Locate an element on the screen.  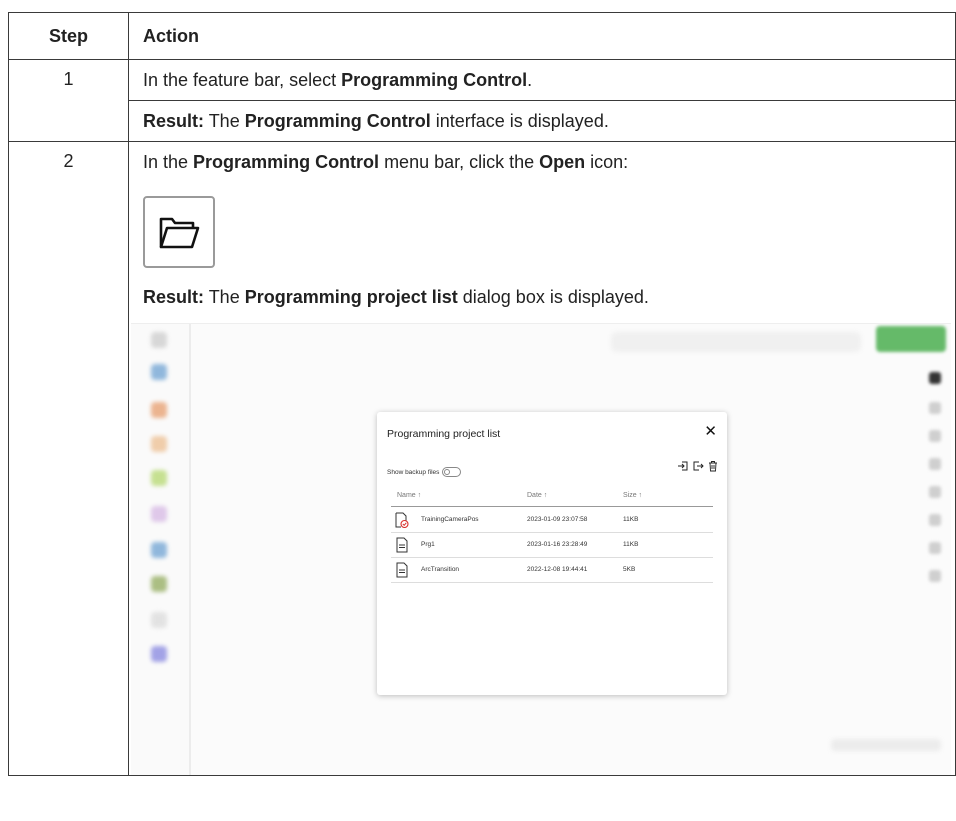
file-date: 2022-12-08 19:44:41 is located at coordinates (557, 569).